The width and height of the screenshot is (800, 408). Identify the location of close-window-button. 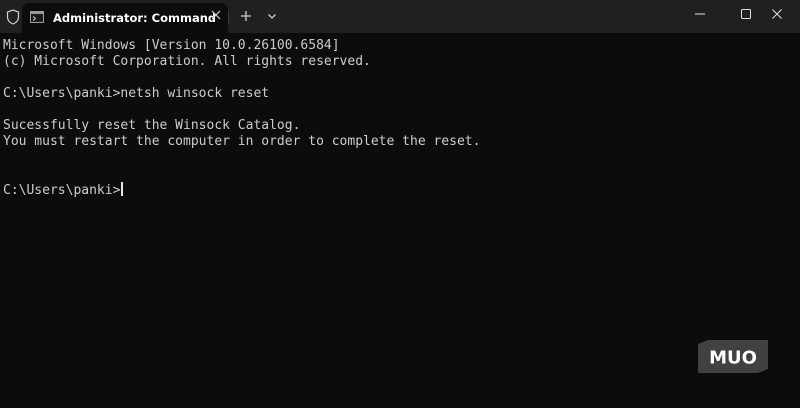
(777, 14).